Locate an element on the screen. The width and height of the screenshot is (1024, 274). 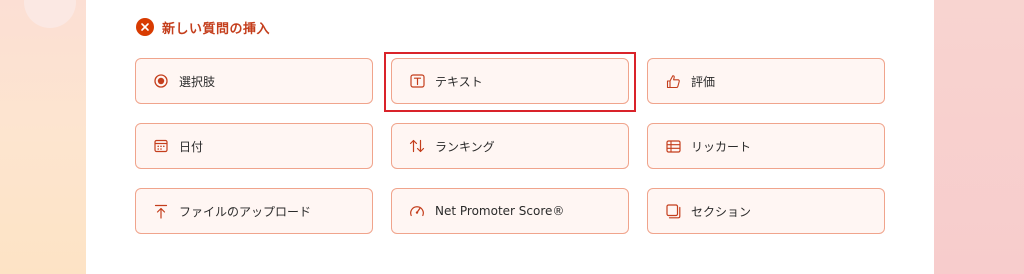
close-icon is located at coordinates (145, 27).